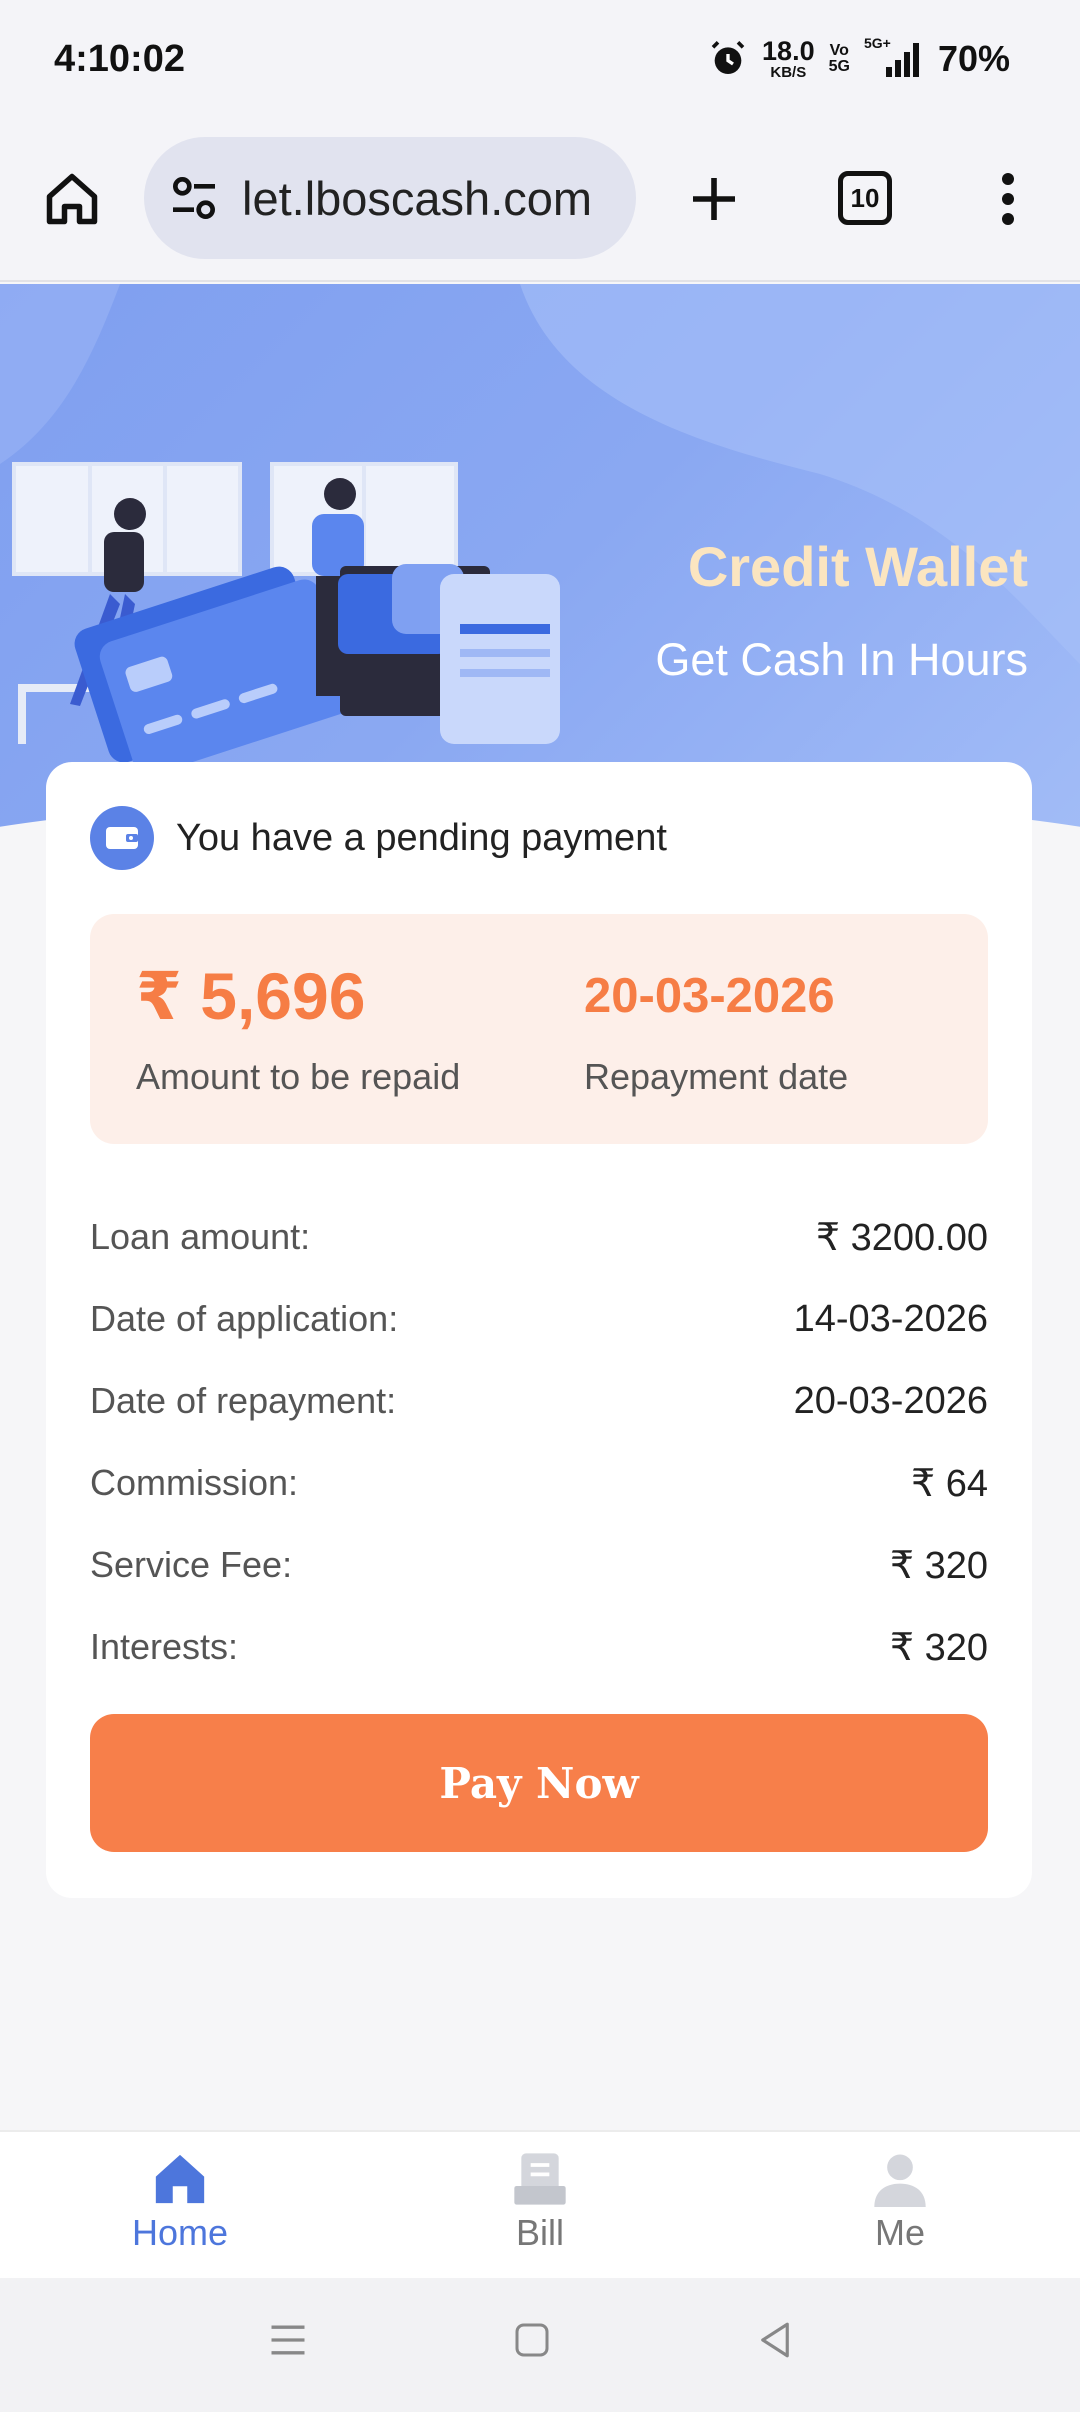 This screenshot has width=1080, height=2412. Describe the element at coordinates (894, 57) in the screenshot. I see `signal-icon: 5G+` at that location.